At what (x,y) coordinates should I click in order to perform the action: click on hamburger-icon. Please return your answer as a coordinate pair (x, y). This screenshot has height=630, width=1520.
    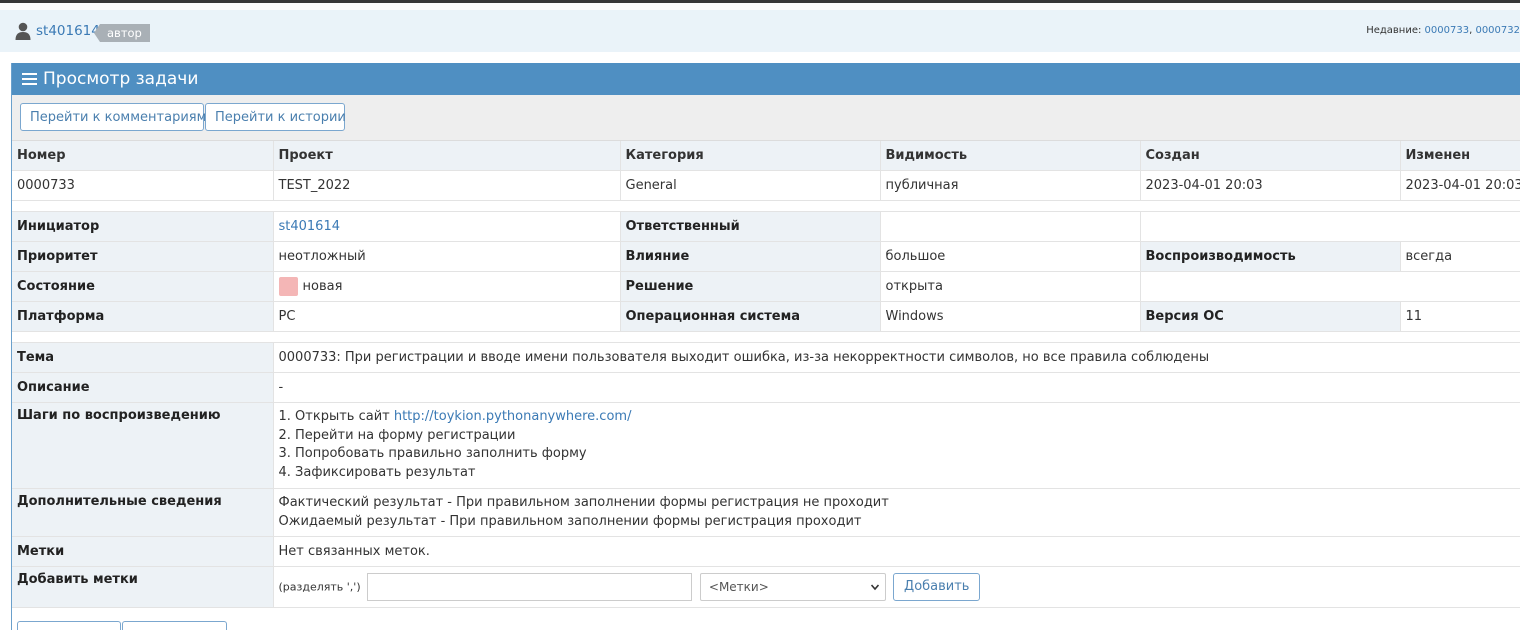
    Looking at the image, I should click on (29, 79).